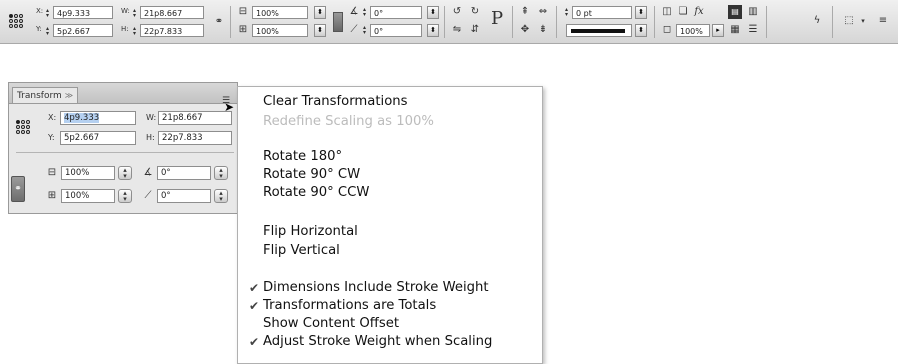 The height and width of the screenshot is (364, 898). Describe the element at coordinates (849, 21) in the screenshot. I see `bridge-icon: ⬚` at that location.